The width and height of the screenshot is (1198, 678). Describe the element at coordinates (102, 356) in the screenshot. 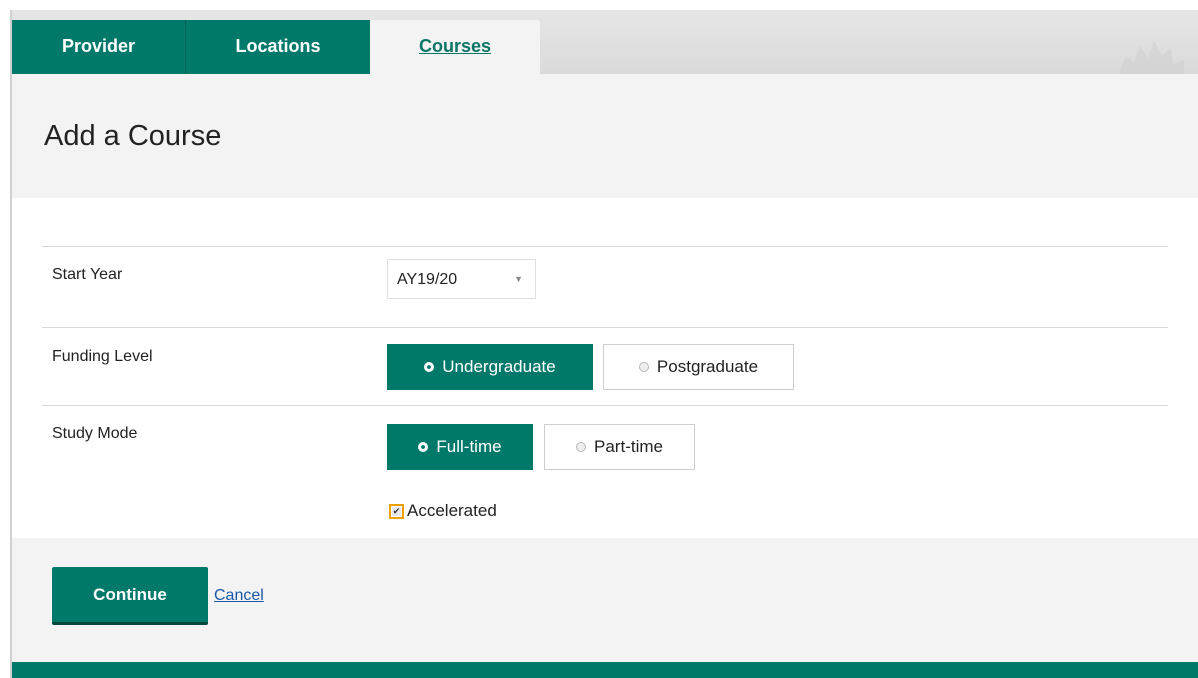

I see `funding-level-label: Funding Level` at that location.